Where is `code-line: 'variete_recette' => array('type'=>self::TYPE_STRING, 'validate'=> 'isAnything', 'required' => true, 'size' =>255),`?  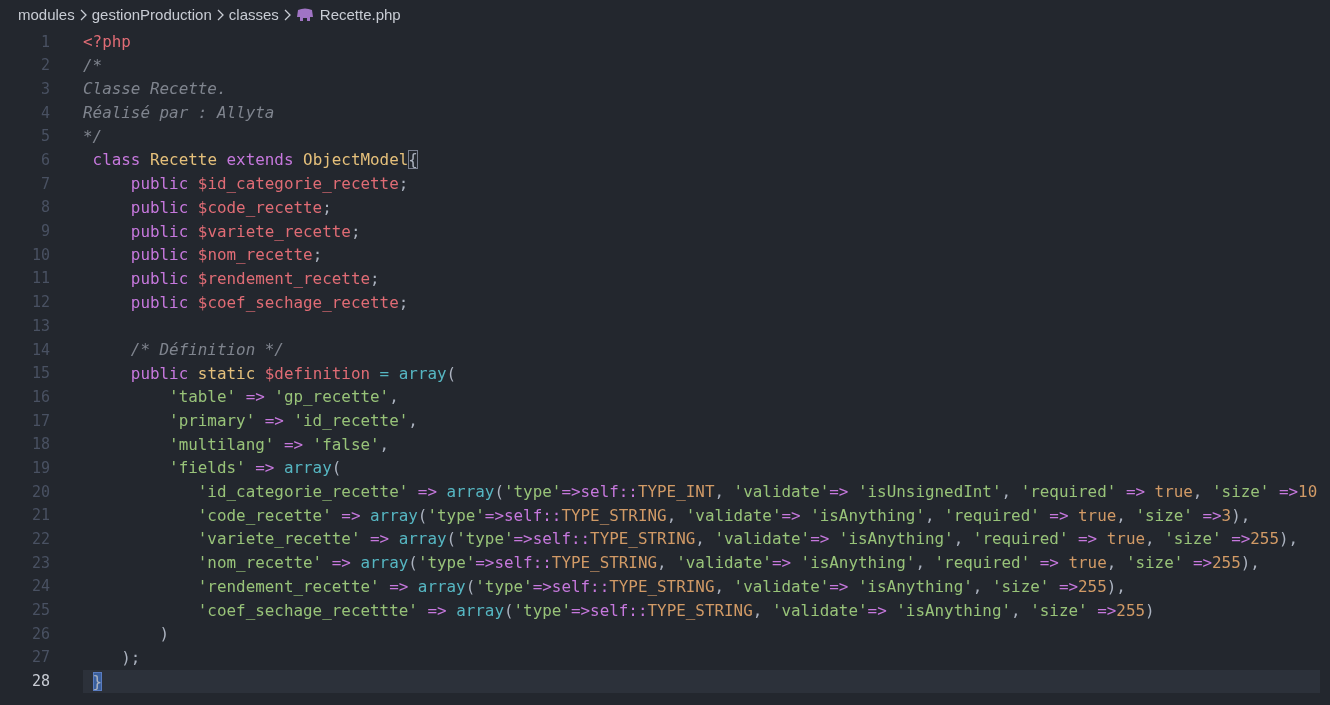 code-line: 'variete_recette' => array('type'=>self::TYPE_STRING, 'validate'=> 'isAnything', 'required' => true, 'size' =>255), is located at coordinates (747, 539).